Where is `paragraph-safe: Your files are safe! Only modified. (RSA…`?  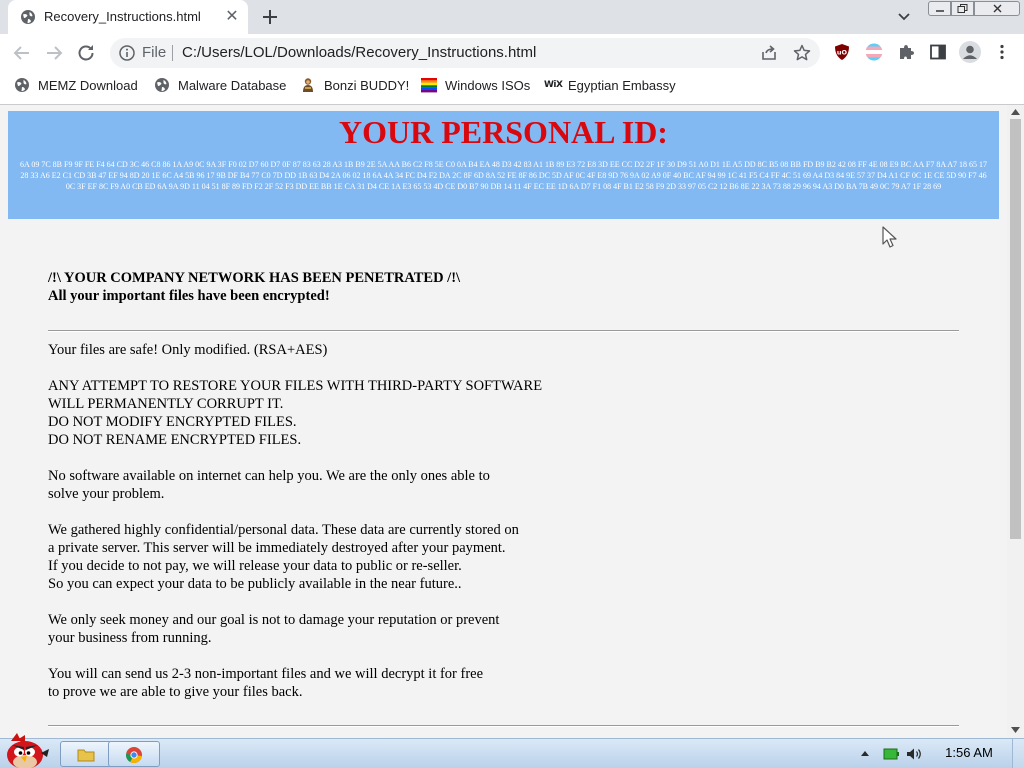 paragraph-safe: Your files are safe! Only modified. (RSA… is located at coordinates (187, 350).